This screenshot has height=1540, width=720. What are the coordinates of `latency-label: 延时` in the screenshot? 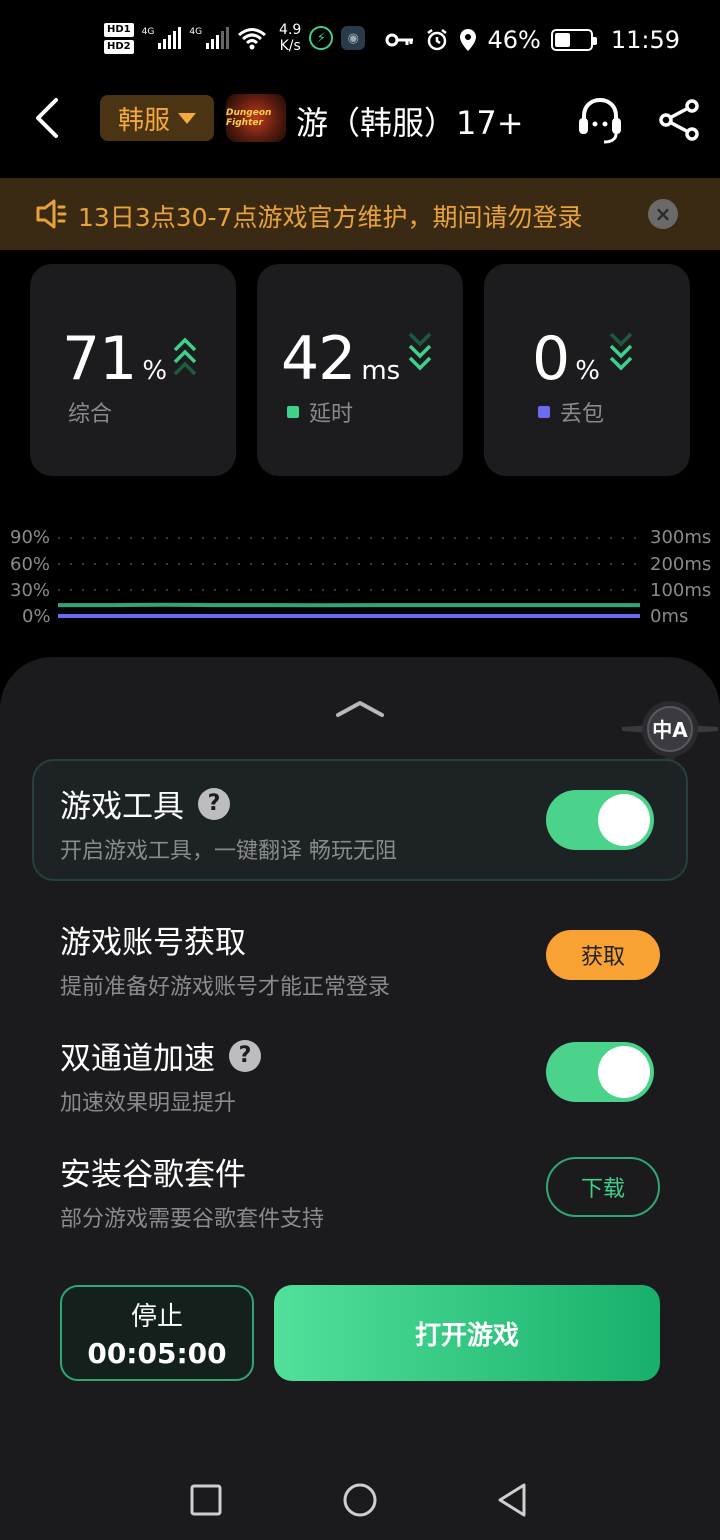 It's located at (320, 412).